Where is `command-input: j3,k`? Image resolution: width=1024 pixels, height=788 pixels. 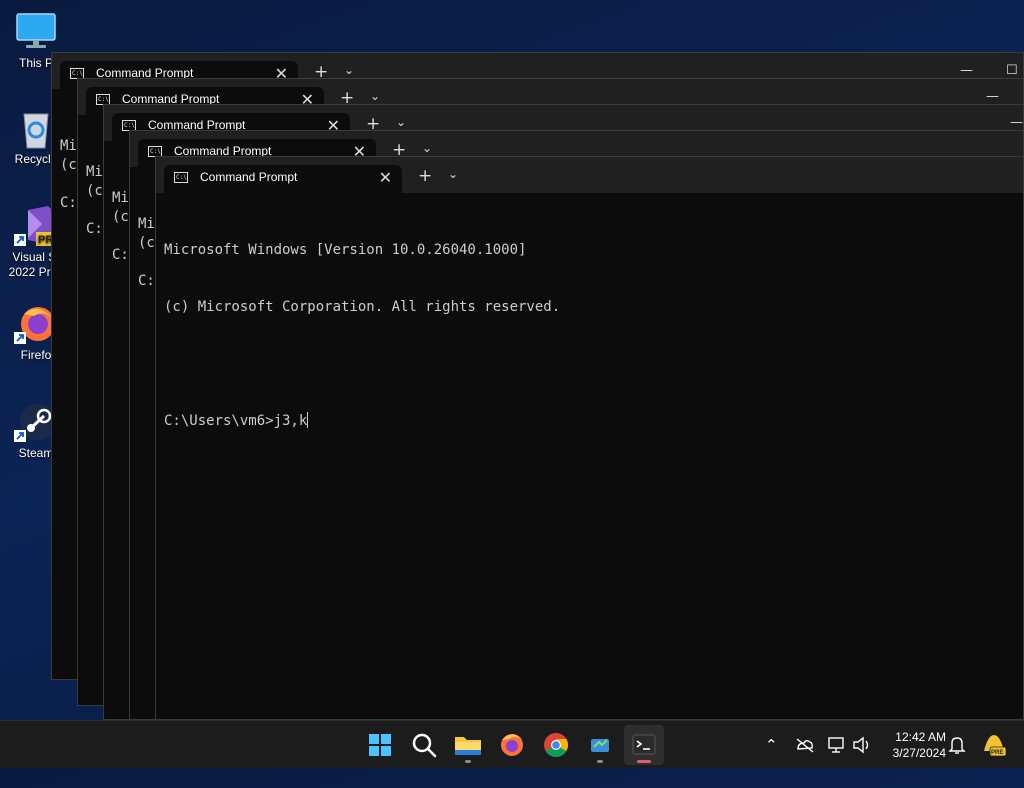
command-input: j3,k is located at coordinates (291, 421).